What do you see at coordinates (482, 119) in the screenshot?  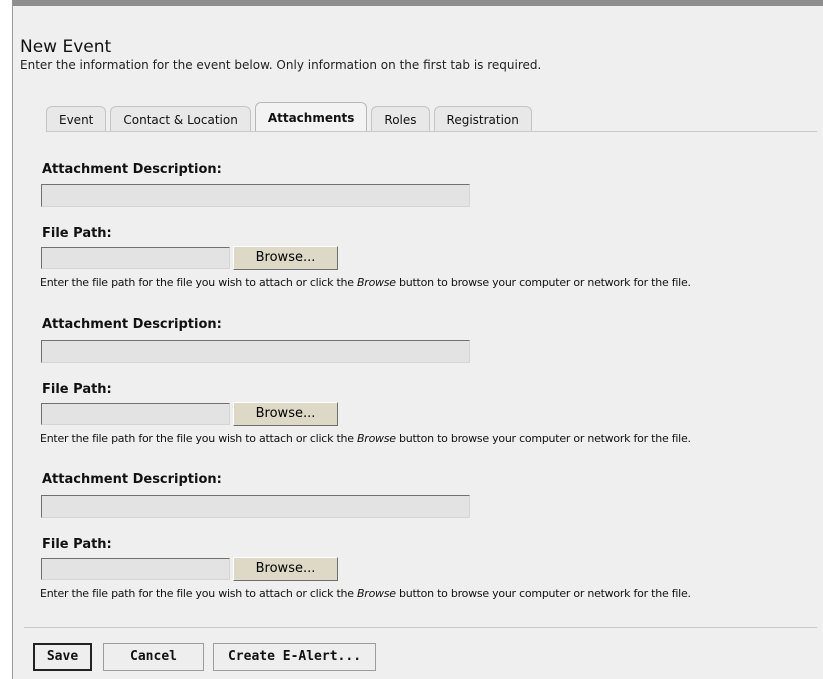 I see `tab-registration: Registration` at bounding box center [482, 119].